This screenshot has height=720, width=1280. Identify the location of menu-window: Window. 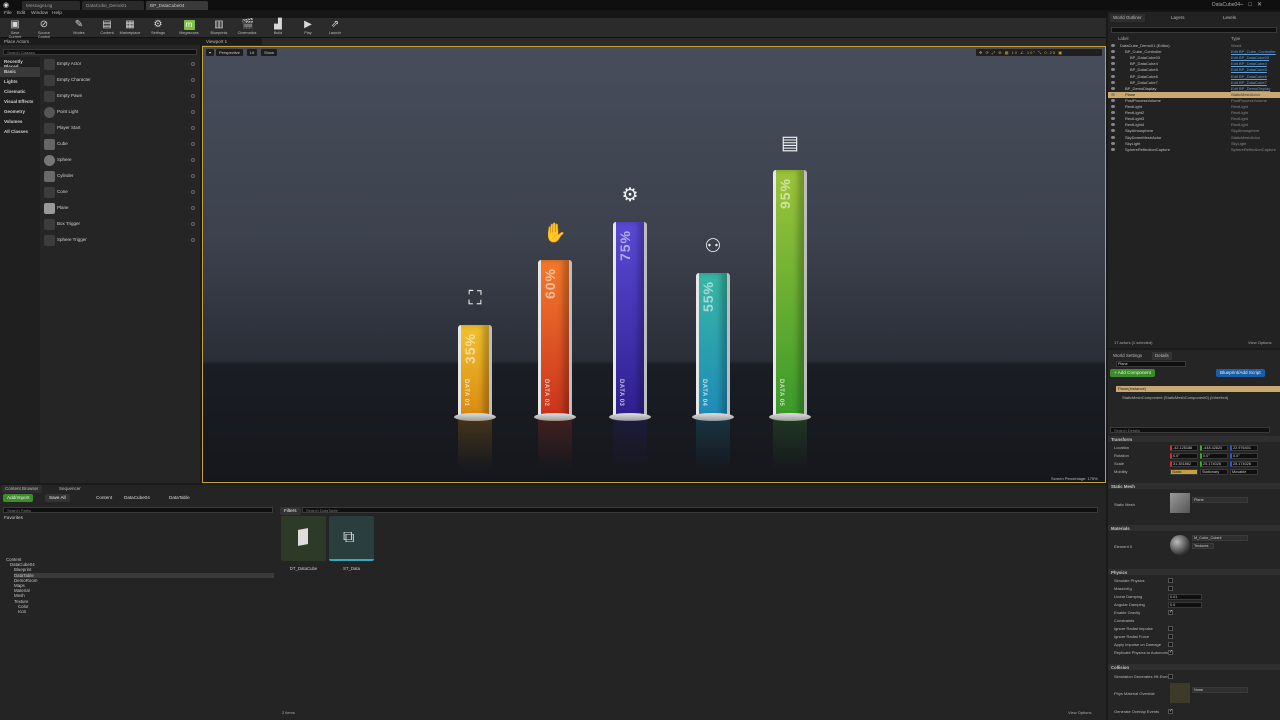
(39, 13).